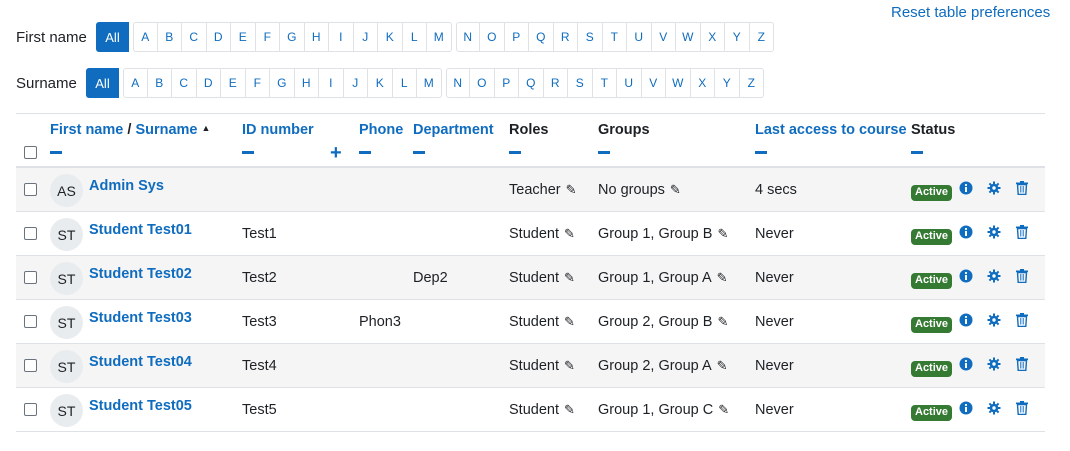  Describe the element at coordinates (166, 130) in the screenshot. I see `sort-surname-link: Surname` at that location.